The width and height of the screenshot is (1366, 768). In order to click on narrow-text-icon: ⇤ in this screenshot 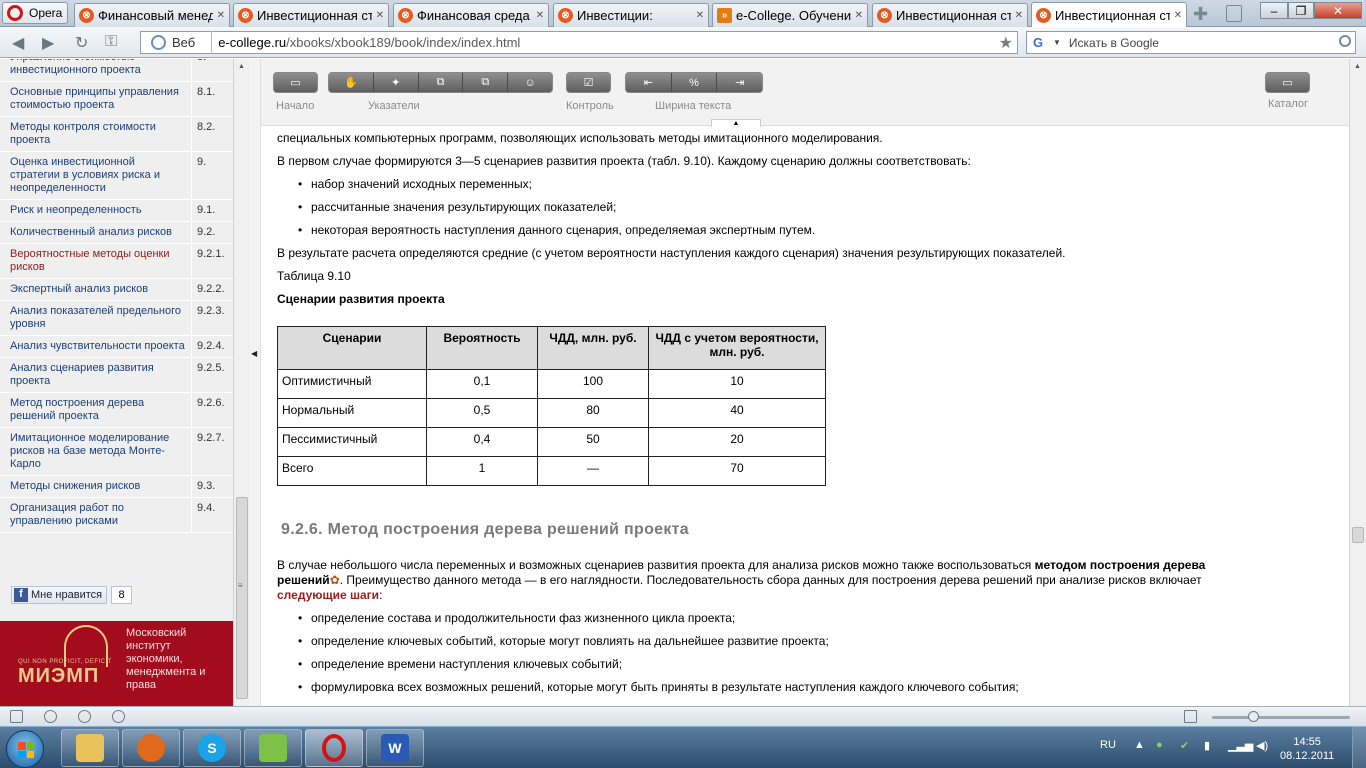, I will do `click(649, 82)`.